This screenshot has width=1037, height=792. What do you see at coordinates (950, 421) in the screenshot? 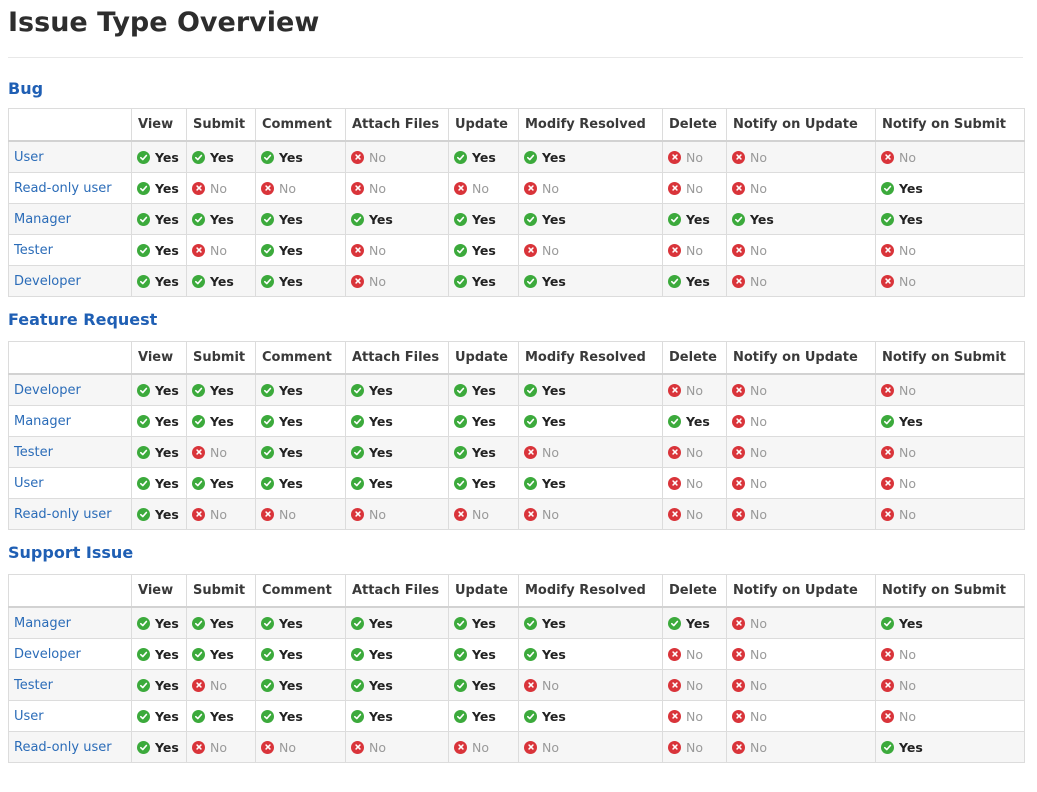
I see `permission-cell-notify-on-submit: Yes` at bounding box center [950, 421].